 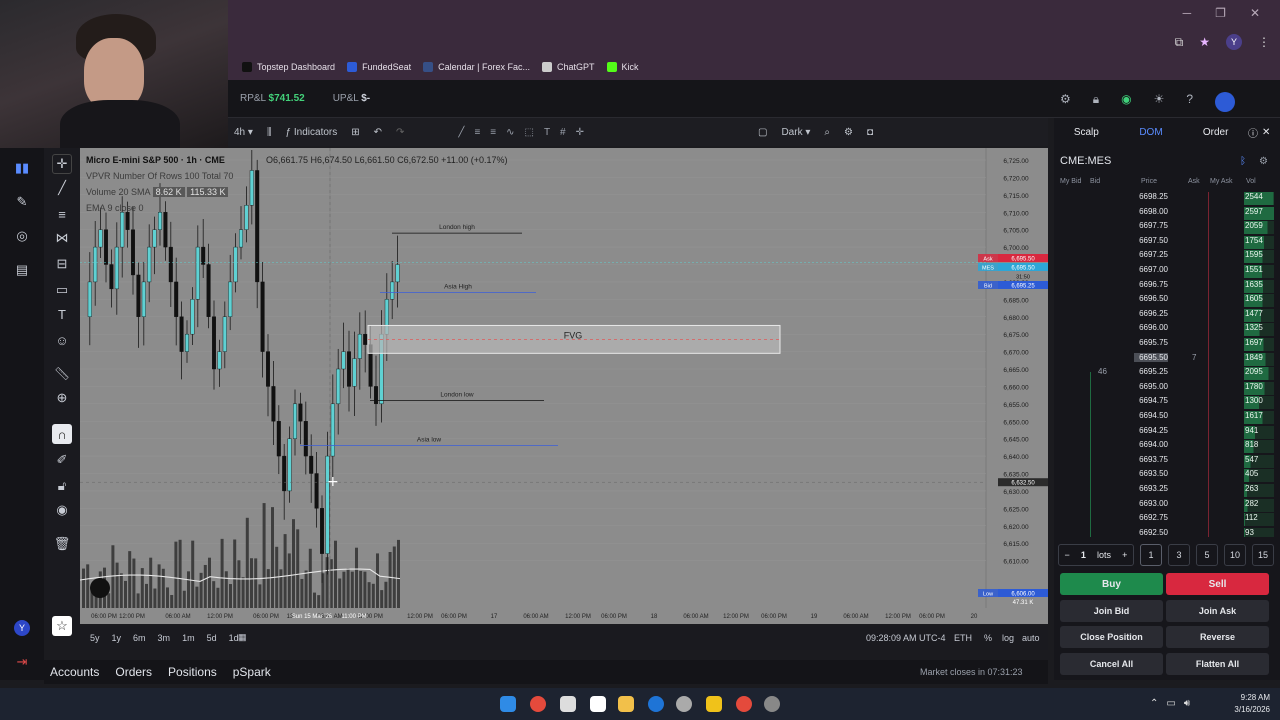 I want to click on vpvr-label: VPVR Number Of Rows 100 Total 70, so click(x=159, y=176).